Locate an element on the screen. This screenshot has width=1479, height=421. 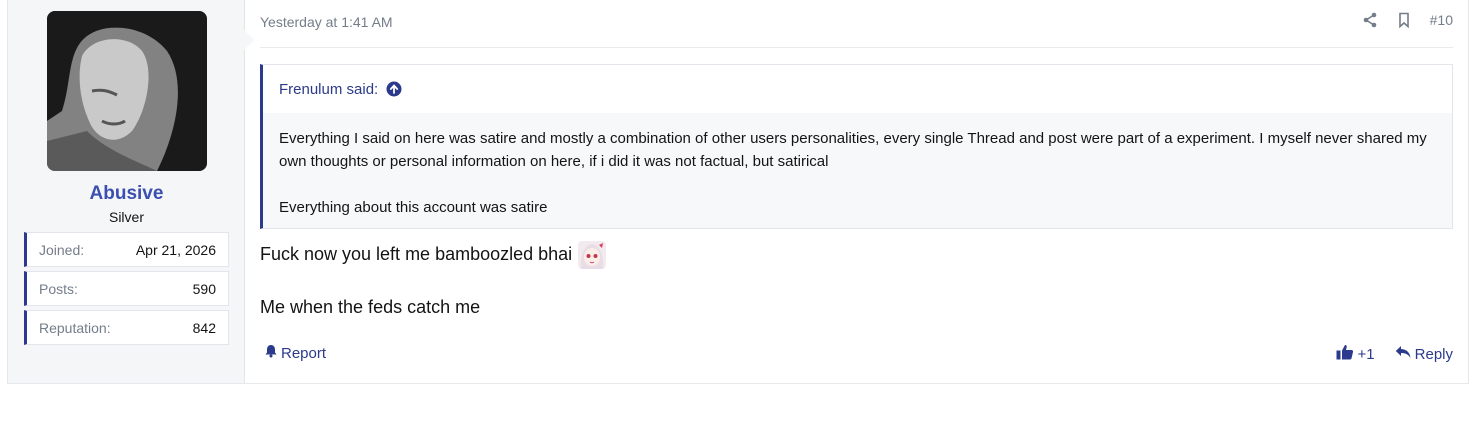
reply-button: Reply is located at coordinates (1424, 354).